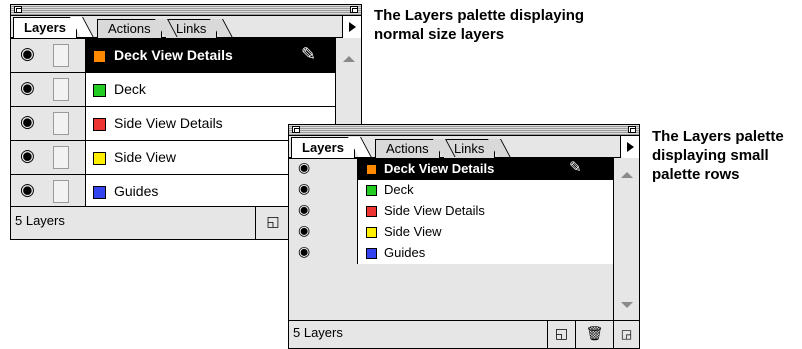  Describe the element at coordinates (594, 334) in the screenshot. I see `trash-button: 🗑` at that location.